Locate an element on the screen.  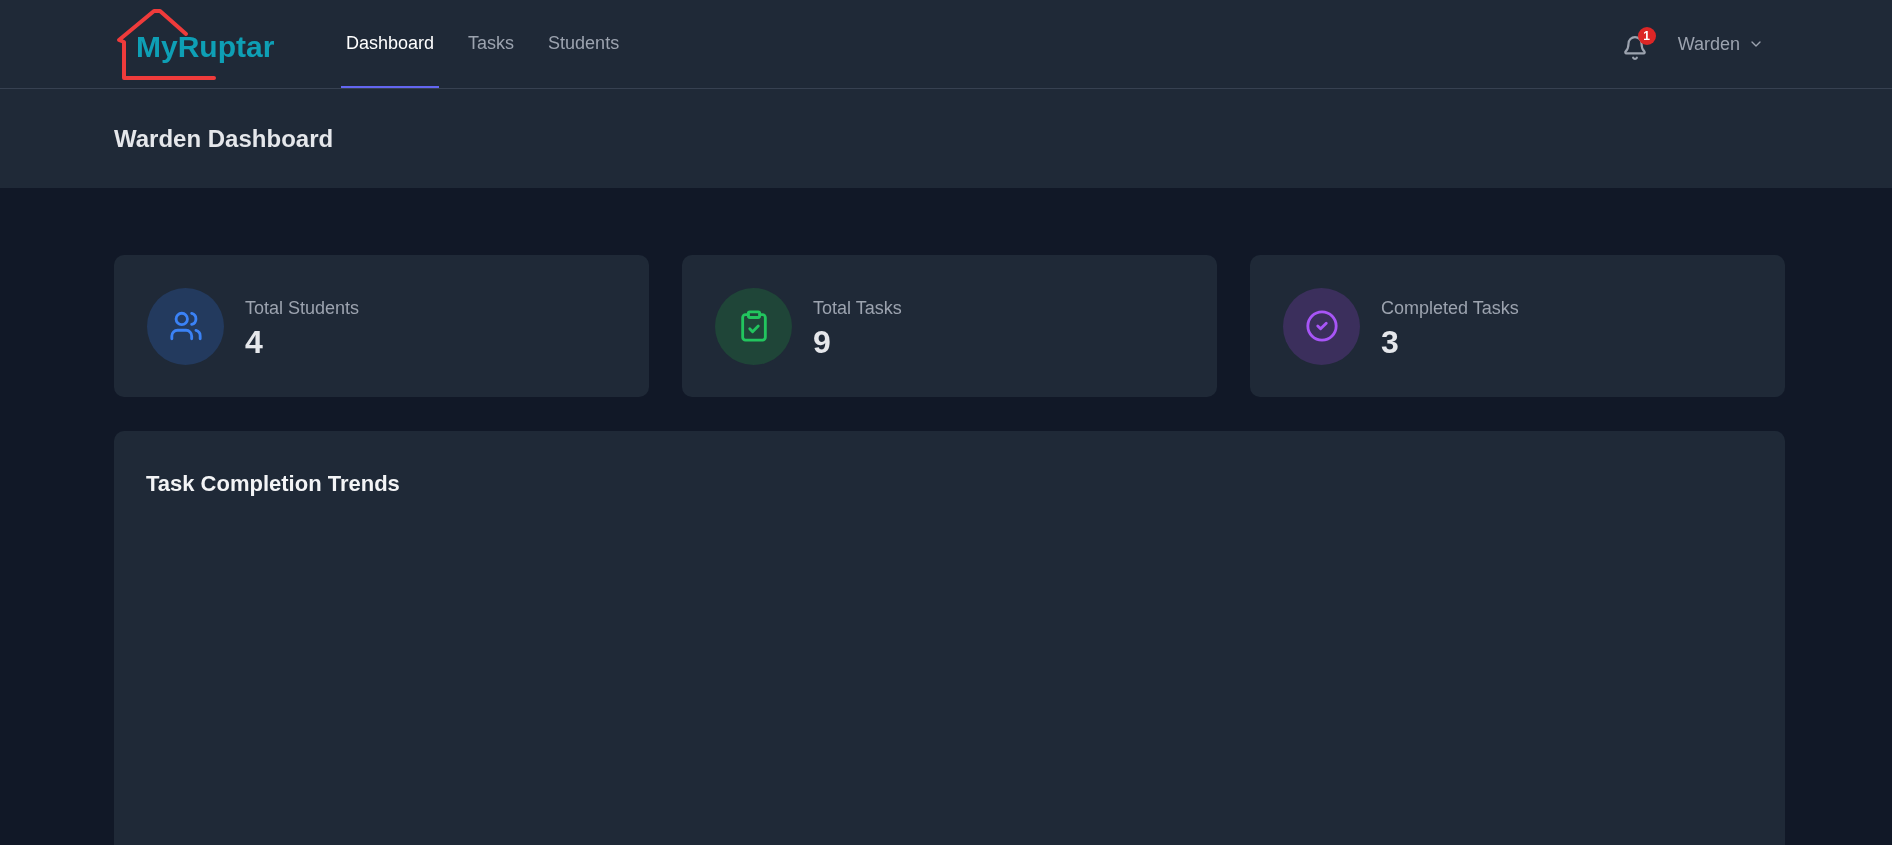
stat-value: 9 is located at coordinates (822, 341).